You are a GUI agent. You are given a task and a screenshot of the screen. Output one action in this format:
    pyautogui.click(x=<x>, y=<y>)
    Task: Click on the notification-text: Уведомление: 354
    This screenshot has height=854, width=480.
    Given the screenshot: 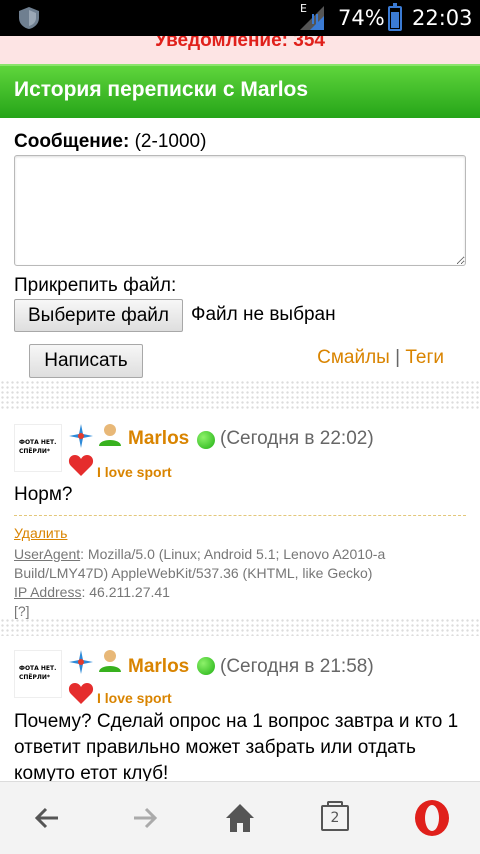 What is the action you would take?
    pyautogui.click(x=240, y=43)
    